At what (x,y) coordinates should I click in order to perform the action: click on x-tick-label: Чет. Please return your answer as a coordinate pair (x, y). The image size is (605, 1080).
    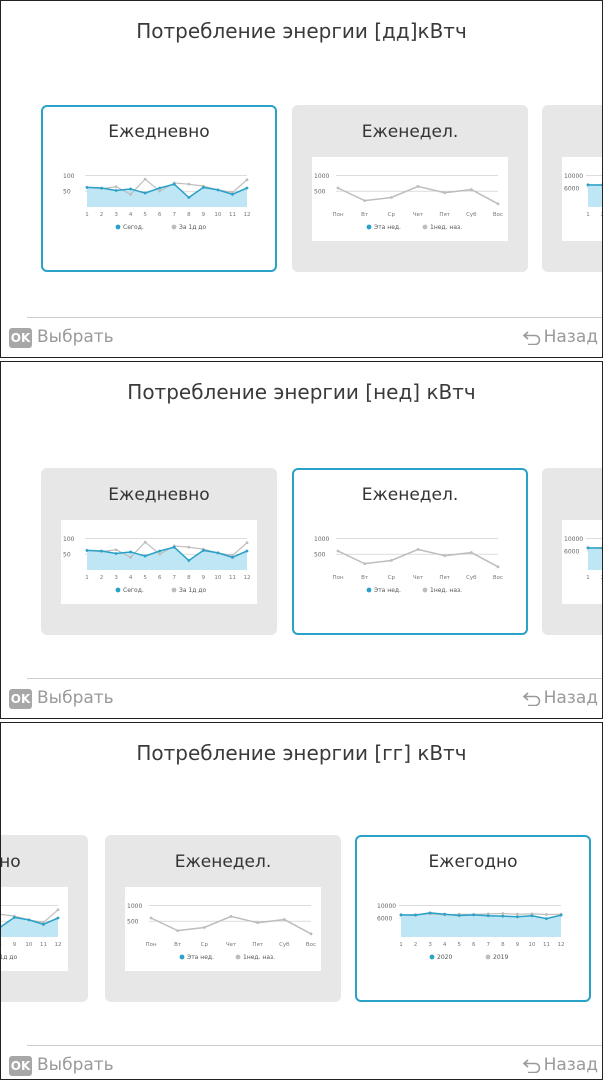
    Looking at the image, I should click on (231, 945).